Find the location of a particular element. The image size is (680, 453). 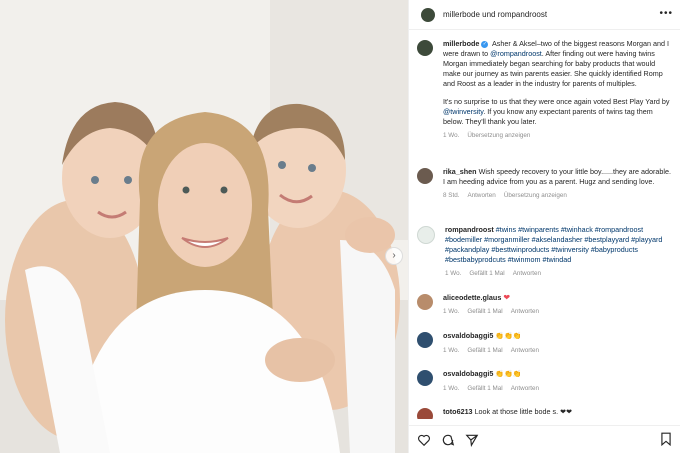

comment-username: rompandroost is located at coordinates (469, 229).